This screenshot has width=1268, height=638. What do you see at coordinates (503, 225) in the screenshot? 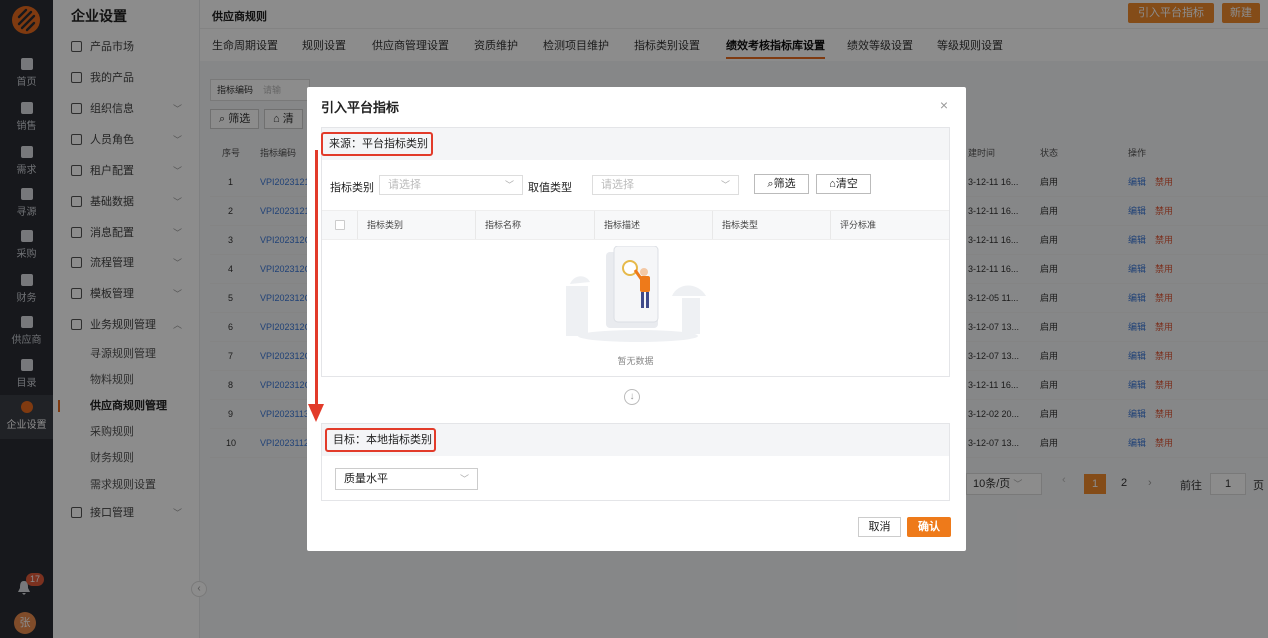
I see `modal-column-name: 指标名称` at bounding box center [503, 225].